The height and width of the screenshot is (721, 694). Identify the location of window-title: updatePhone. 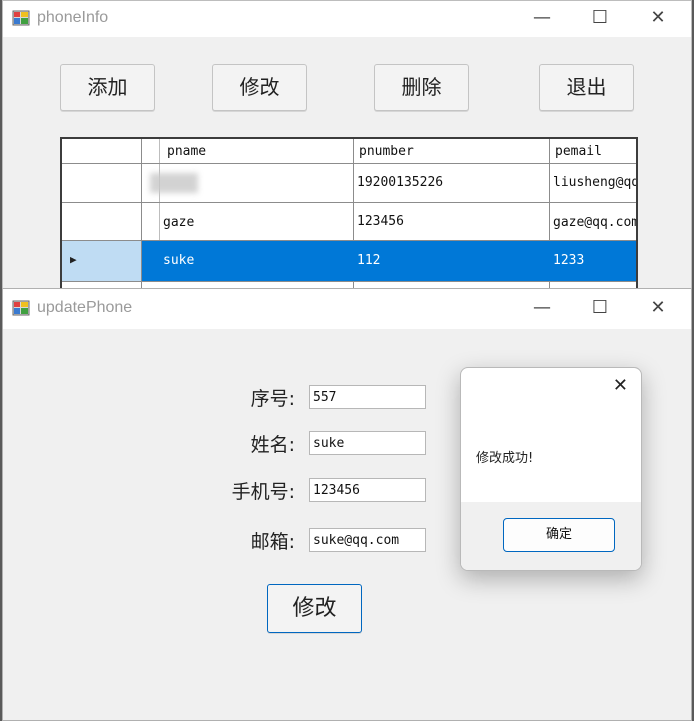
(85, 307).